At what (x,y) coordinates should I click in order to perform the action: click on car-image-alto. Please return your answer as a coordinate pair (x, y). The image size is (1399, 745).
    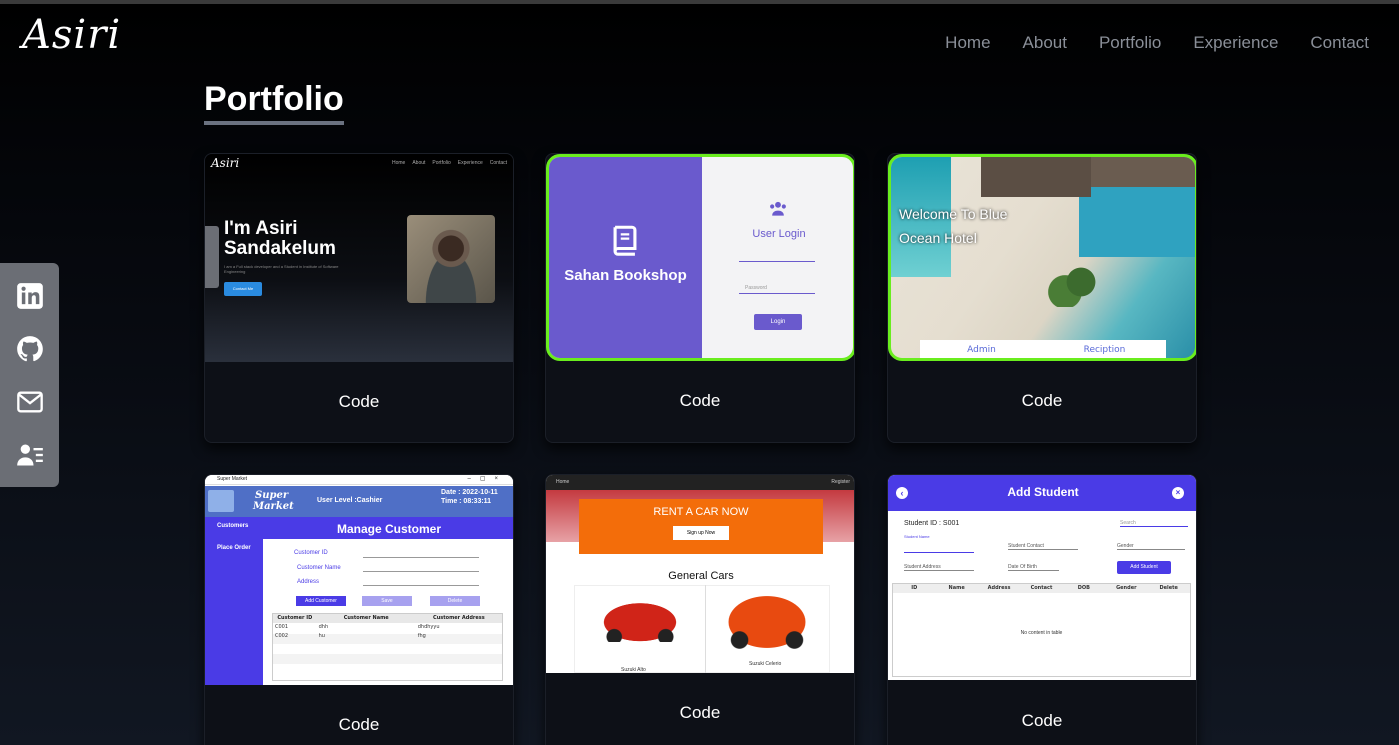
    Looking at the image, I should click on (640, 620).